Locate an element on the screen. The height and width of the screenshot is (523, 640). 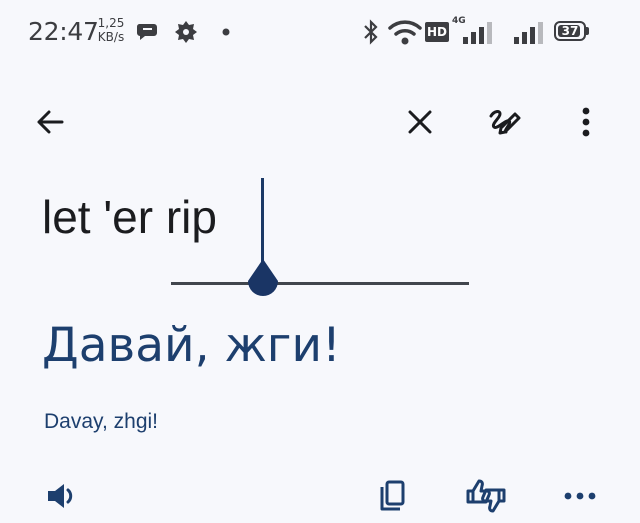
network-speed: 1,25 KB/s is located at coordinates (111, 30).